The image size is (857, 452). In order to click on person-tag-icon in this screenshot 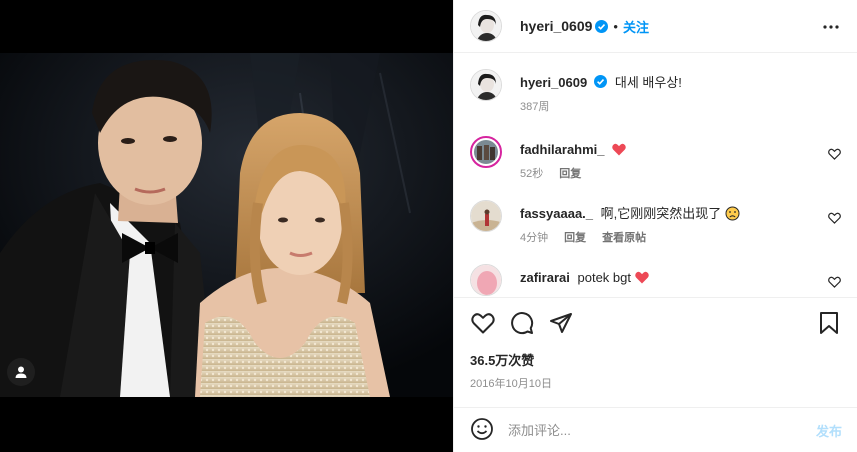, I will do `click(21, 372)`.